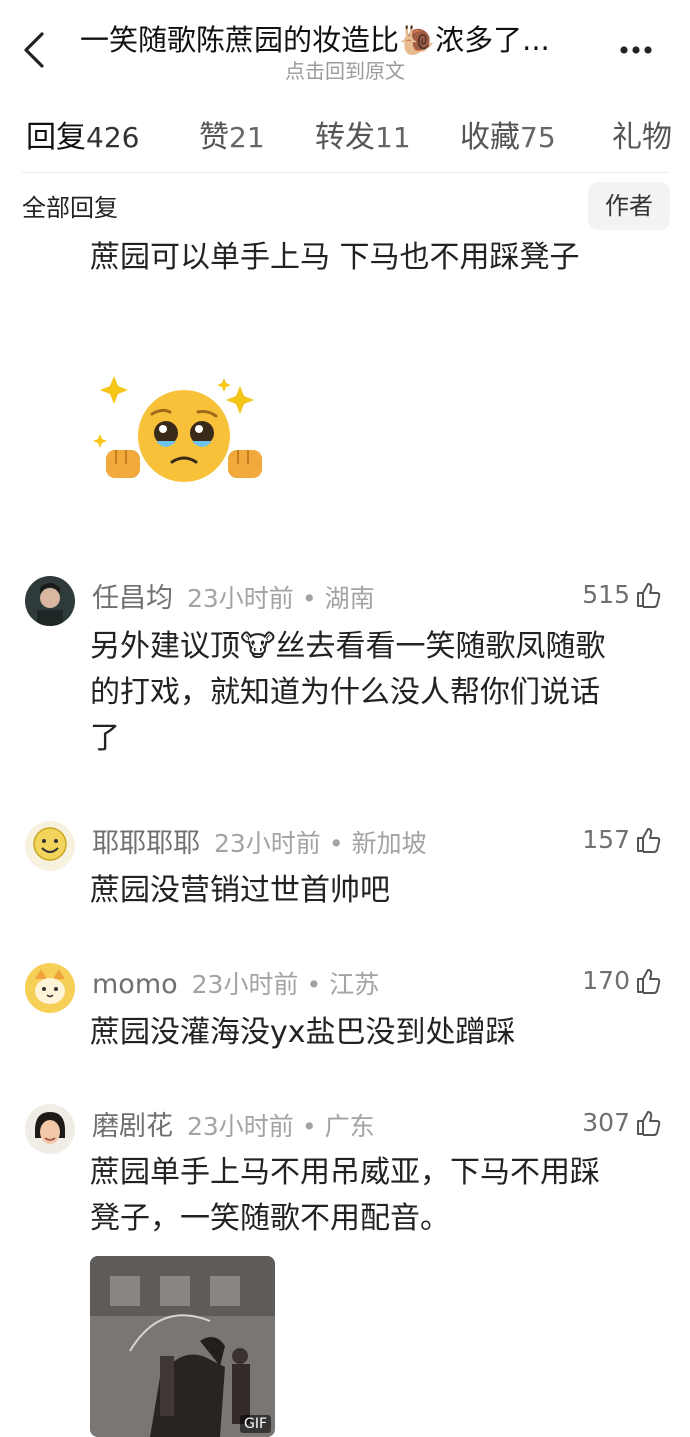 This screenshot has height=1437, width=690. Describe the element at coordinates (348, 646) in the screenshot. I see `comment-line: 另外建议顶🐮丝去看看一笑随歌凤随歌` at that location.